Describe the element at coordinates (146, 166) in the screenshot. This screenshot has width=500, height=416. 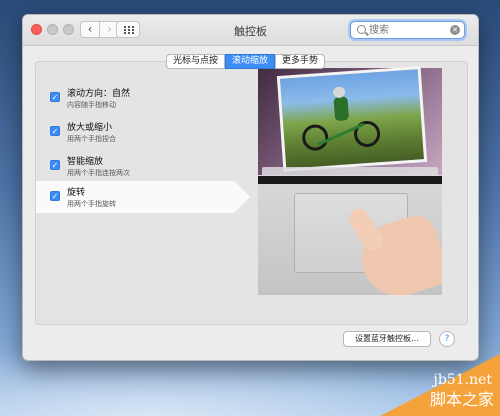
I see `option-smart-zoom: ✓ 智能缩放 用两个手指连按两次` at that location.